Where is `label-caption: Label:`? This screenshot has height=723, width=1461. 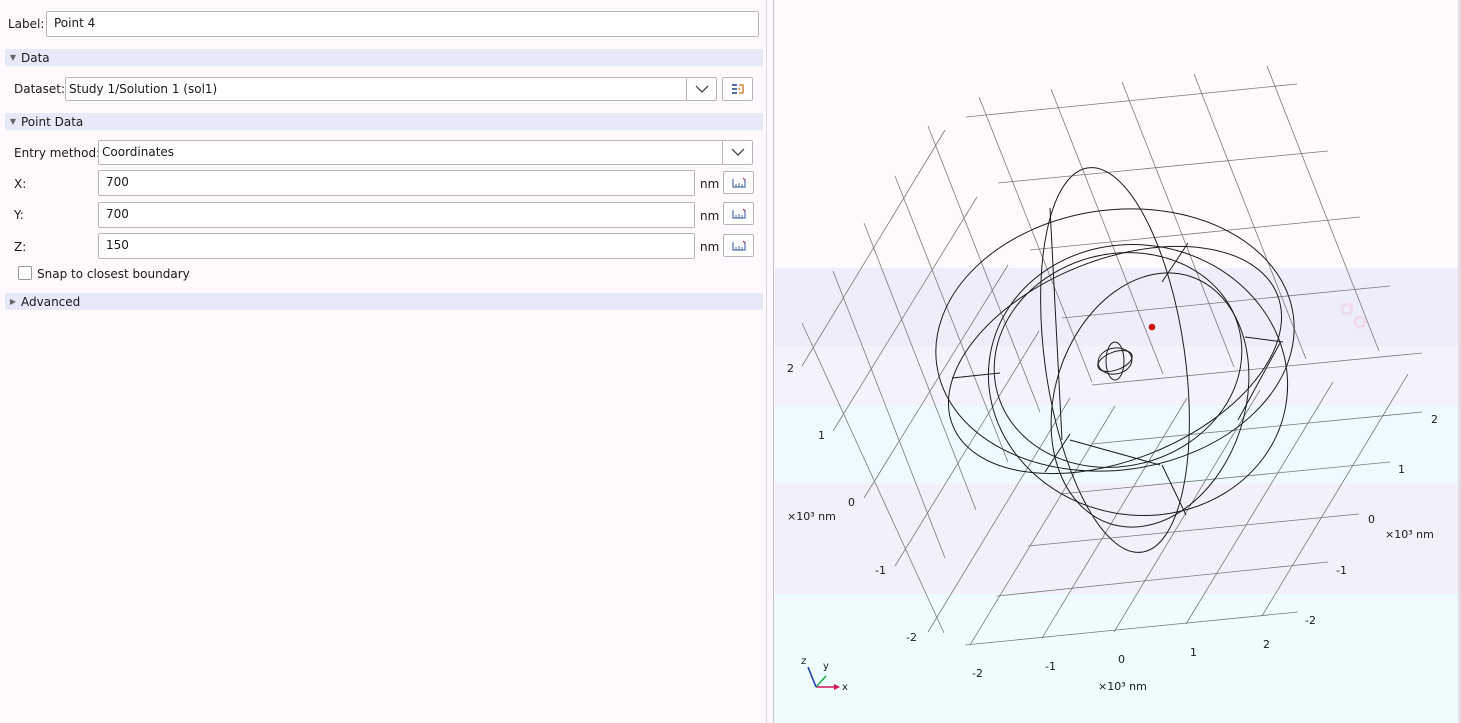
label-caption: Label: is located at coordinates (26, 24).